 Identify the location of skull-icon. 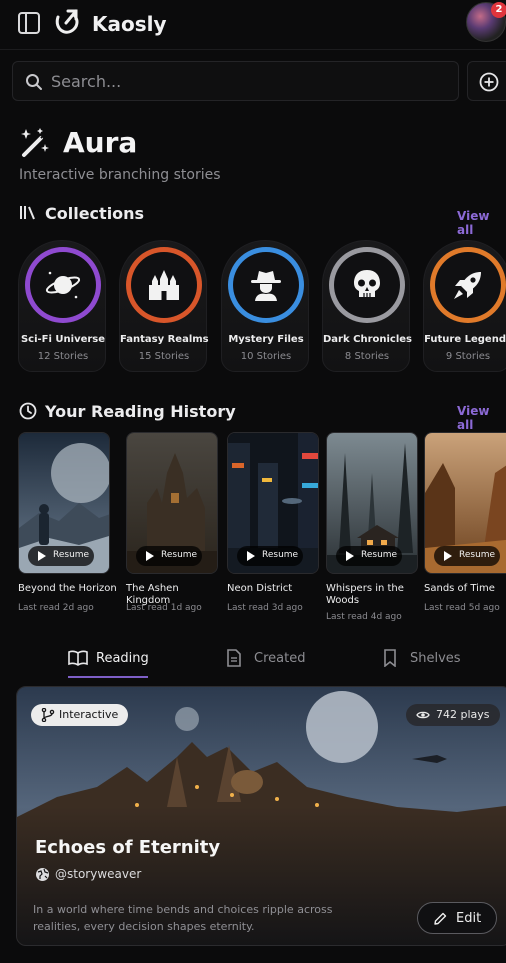
(367, 283).